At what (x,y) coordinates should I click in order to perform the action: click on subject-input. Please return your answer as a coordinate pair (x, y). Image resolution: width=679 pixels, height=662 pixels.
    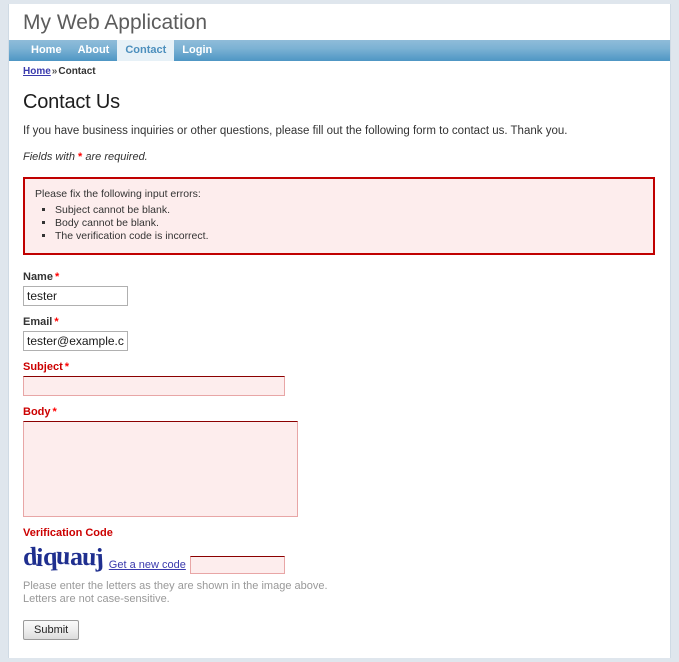
    Looking at the image, I should click on (154, 386).